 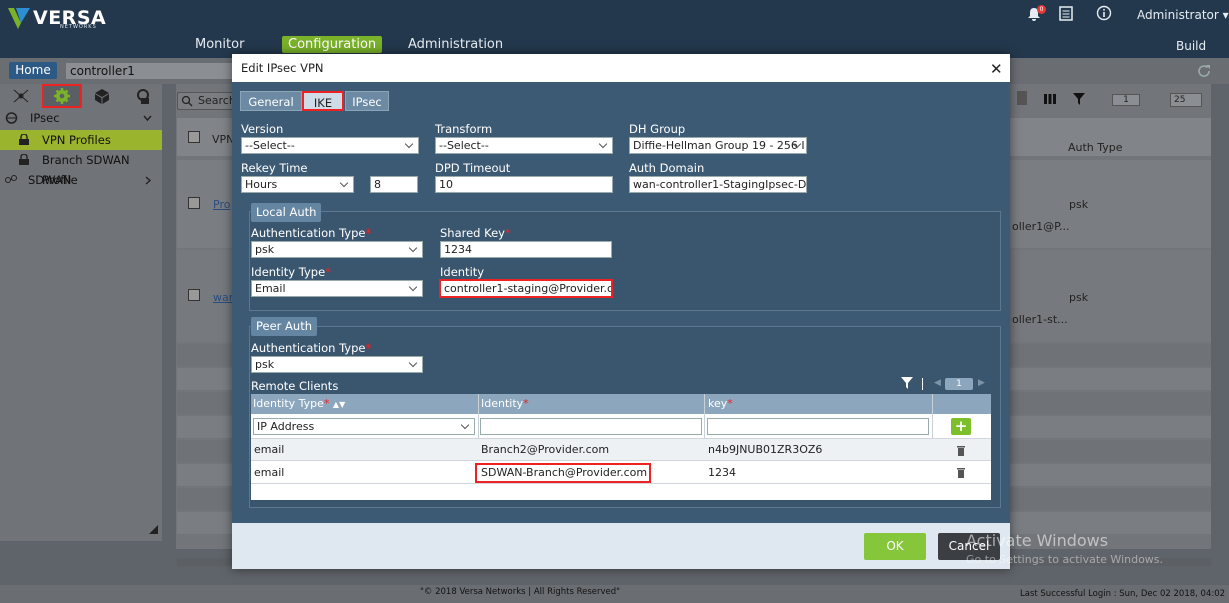 What do you see at coordinates (922, 384) in the screenshot?
I see `toolbar-divider` at bounding box center [922, 384].